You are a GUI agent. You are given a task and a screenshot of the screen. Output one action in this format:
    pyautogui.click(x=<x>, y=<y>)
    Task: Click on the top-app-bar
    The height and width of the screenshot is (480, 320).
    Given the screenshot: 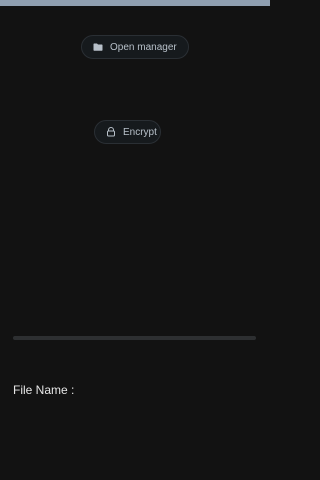 What is the action you would take?
    pyautogui.click(x=135, y=3)
    